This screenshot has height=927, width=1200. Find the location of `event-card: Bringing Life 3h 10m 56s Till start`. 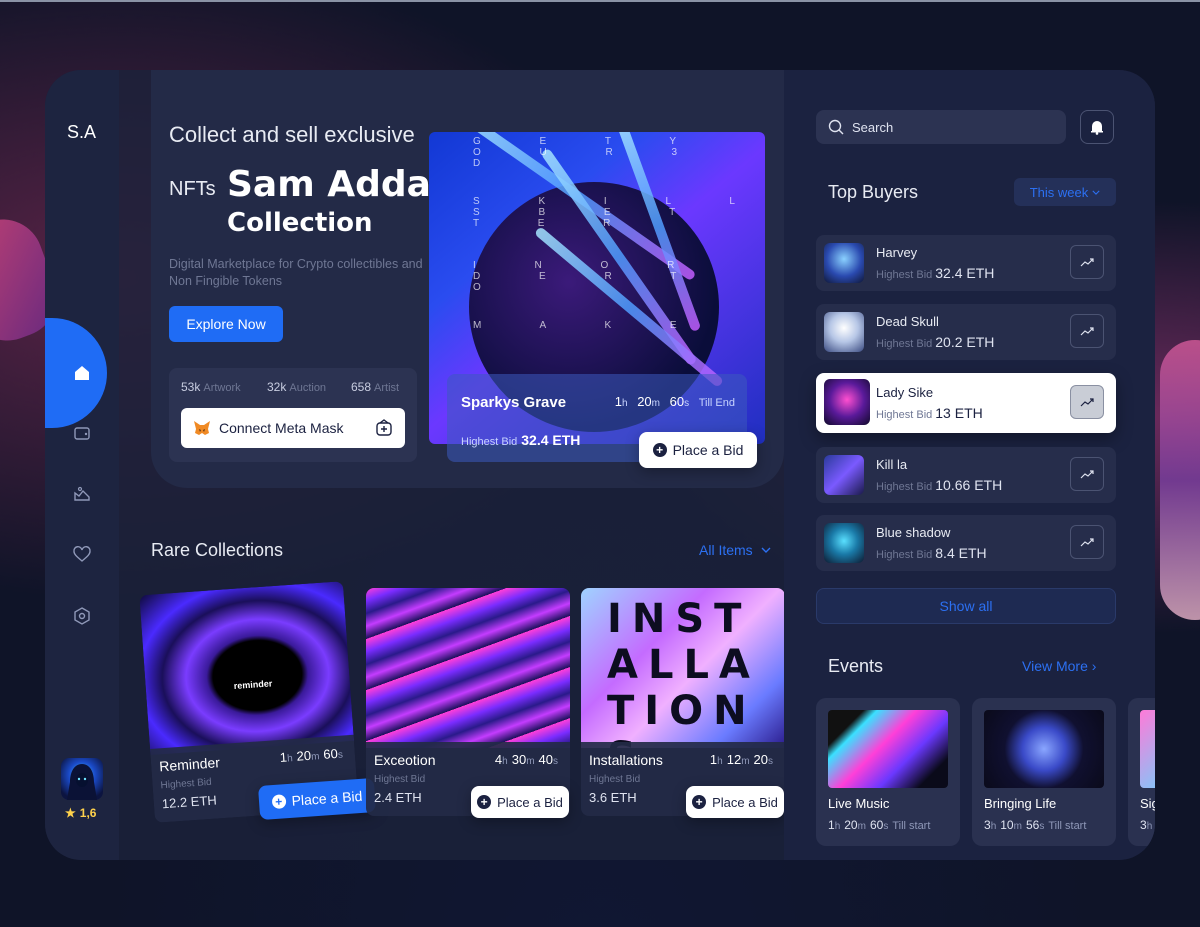

event-card: Bringing Life 3h 10m 56s Till start is located at coordinates (1044, 772).